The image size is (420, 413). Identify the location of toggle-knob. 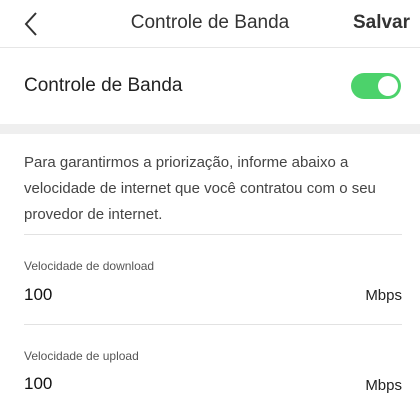
(388, 86).